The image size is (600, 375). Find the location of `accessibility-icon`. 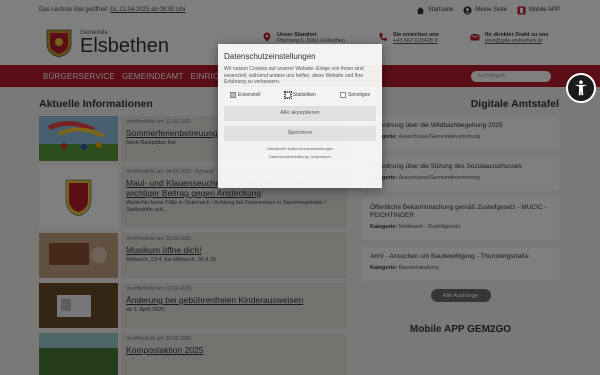

accessibility-icon is located at coordinates (581, 88).